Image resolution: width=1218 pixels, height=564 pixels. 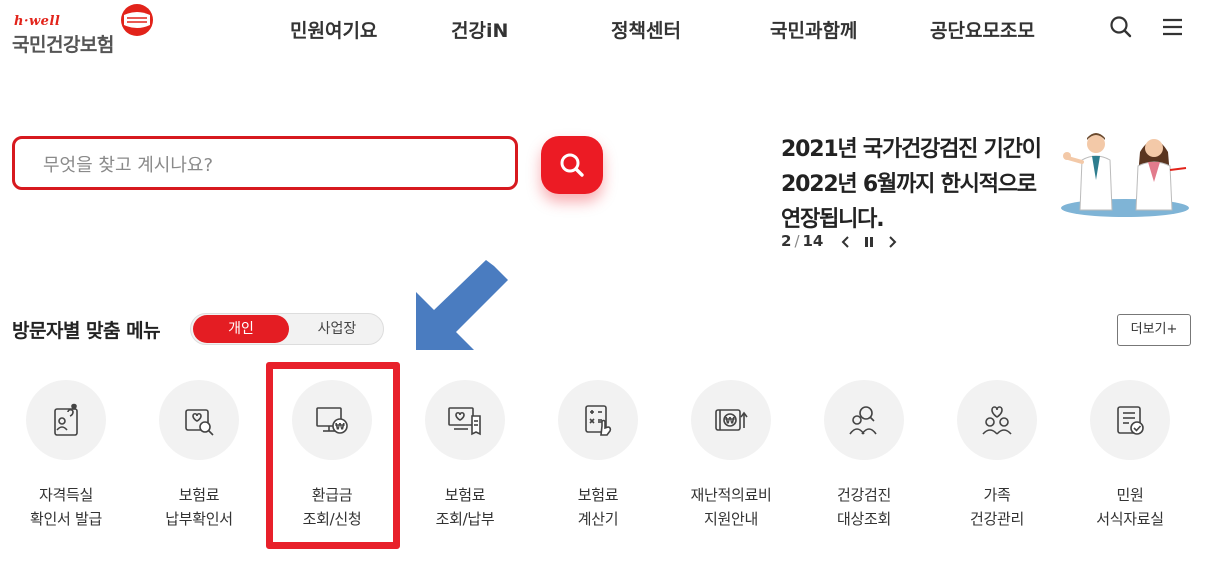 What do you see at coordinates (333, 29) in the screenshot?
I see `nav-item-minwon: 민원여기요` at bounding box center [333, 29].